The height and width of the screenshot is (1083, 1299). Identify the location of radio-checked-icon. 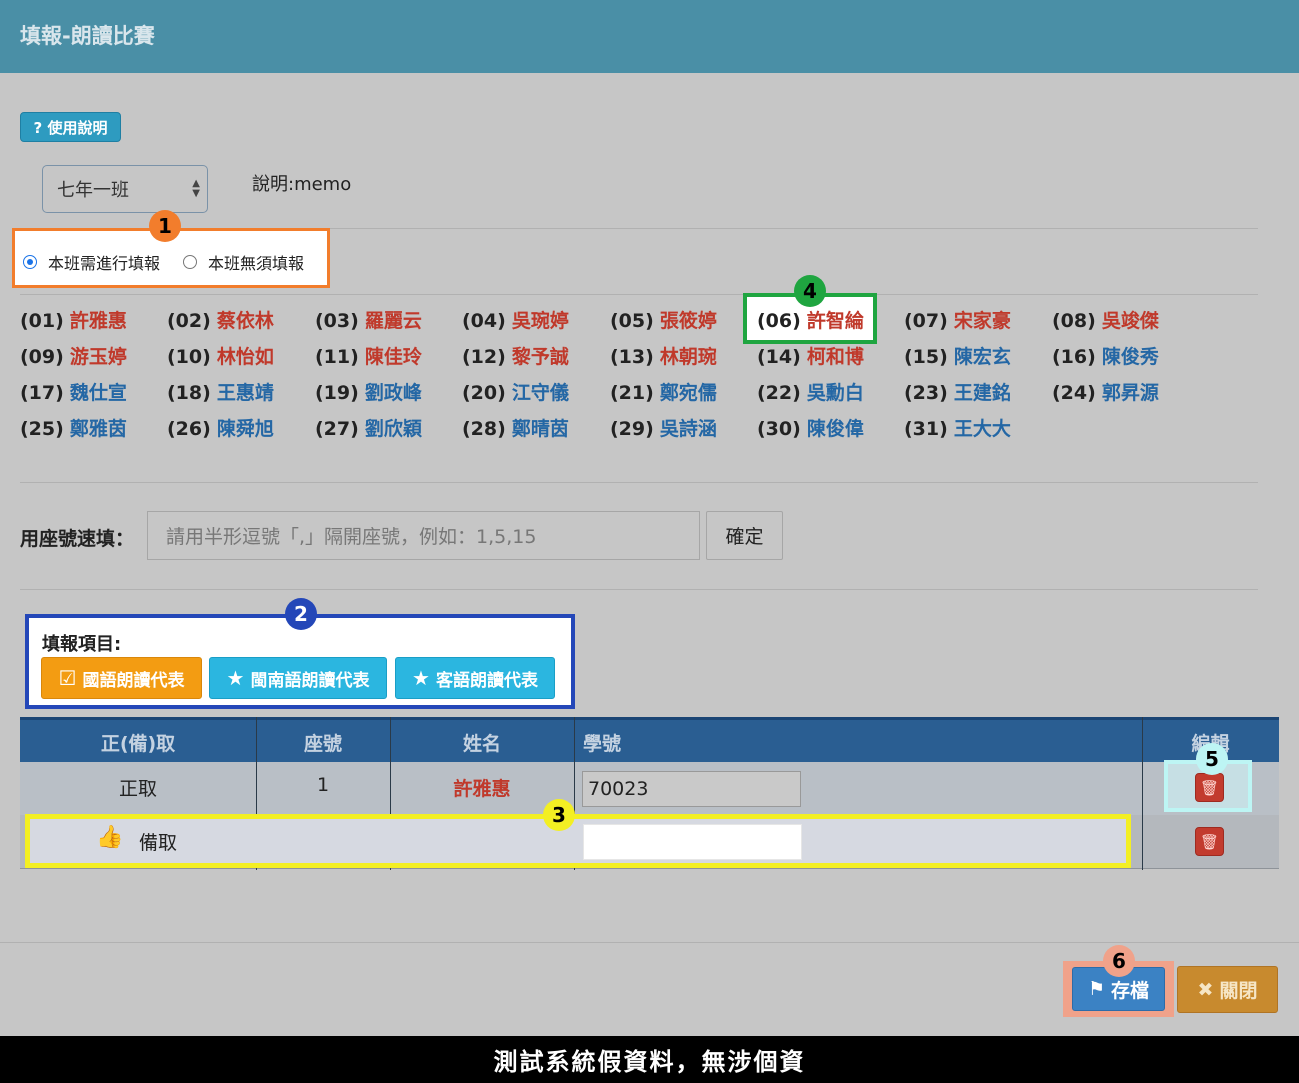
(30, 262).